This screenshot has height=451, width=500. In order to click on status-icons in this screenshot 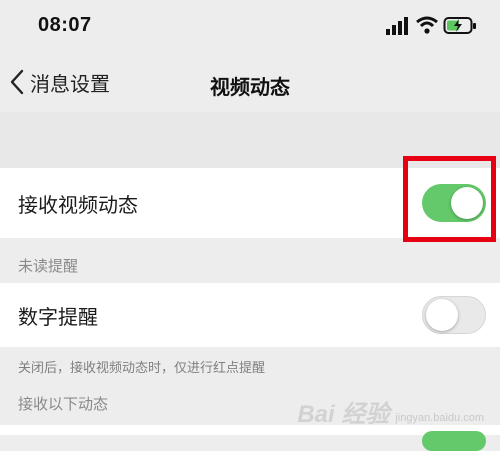, I will do `click(432, 26)`.